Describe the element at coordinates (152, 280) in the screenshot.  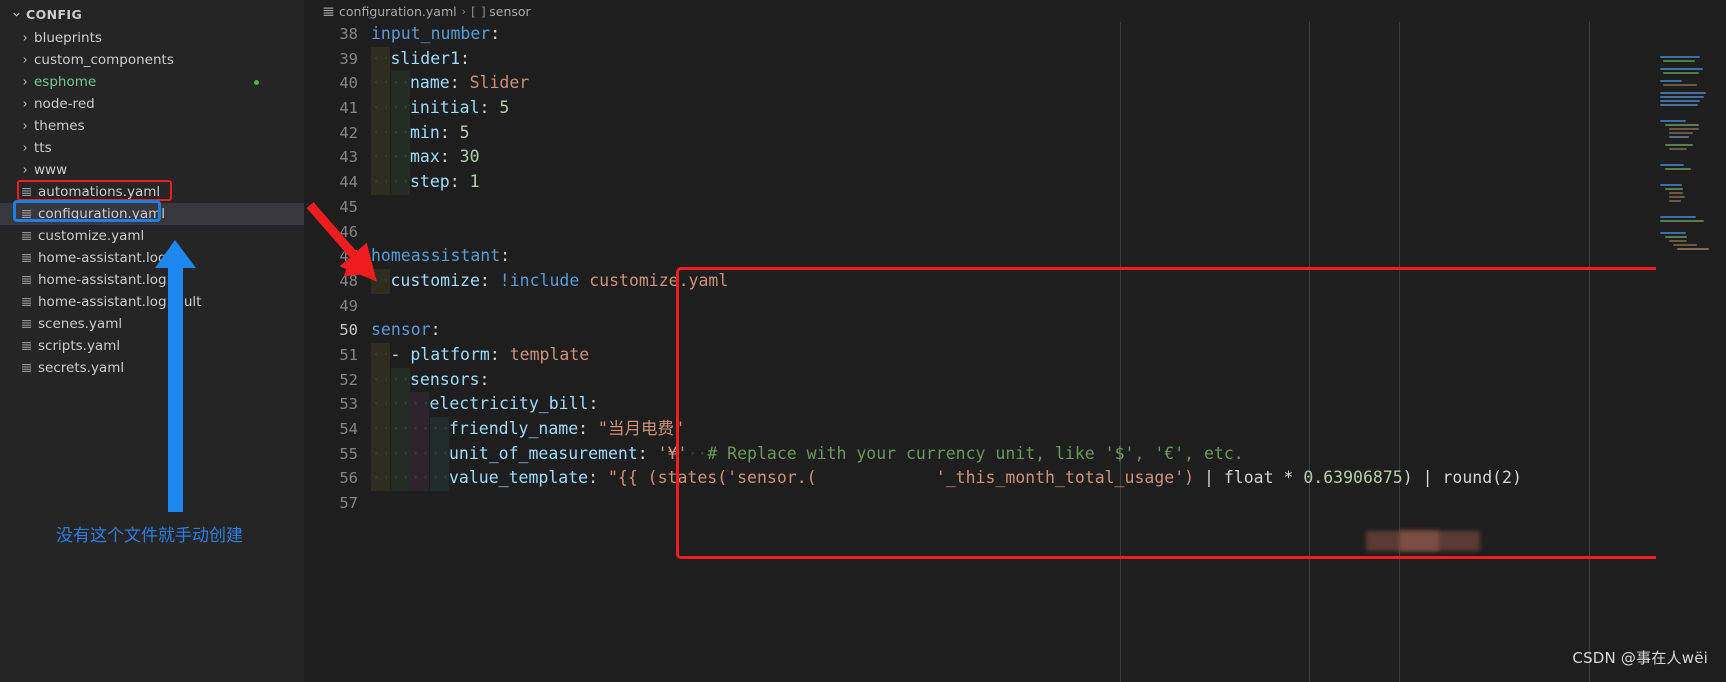
I see `file-item-home-assistant-log-1: home-assistant.log.1` at that location.